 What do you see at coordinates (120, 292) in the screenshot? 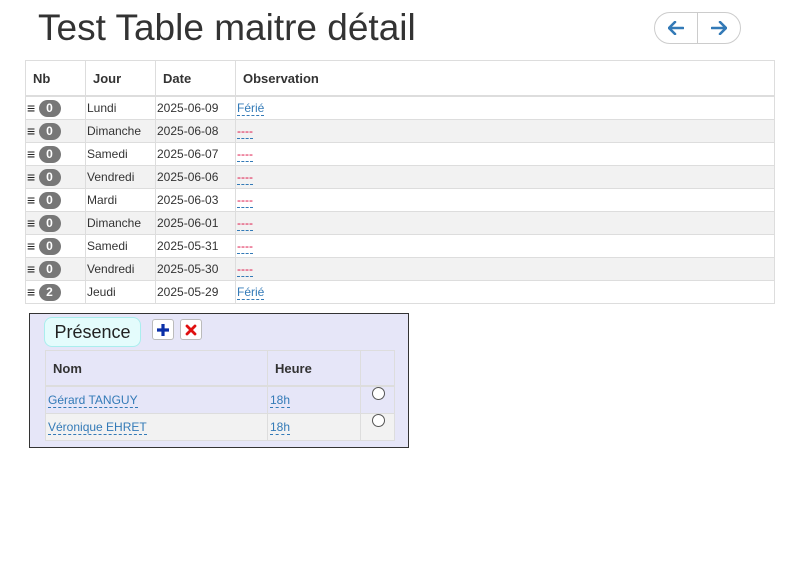
I see `jour-cell: Jeudi` at bounding box center [120, 292].